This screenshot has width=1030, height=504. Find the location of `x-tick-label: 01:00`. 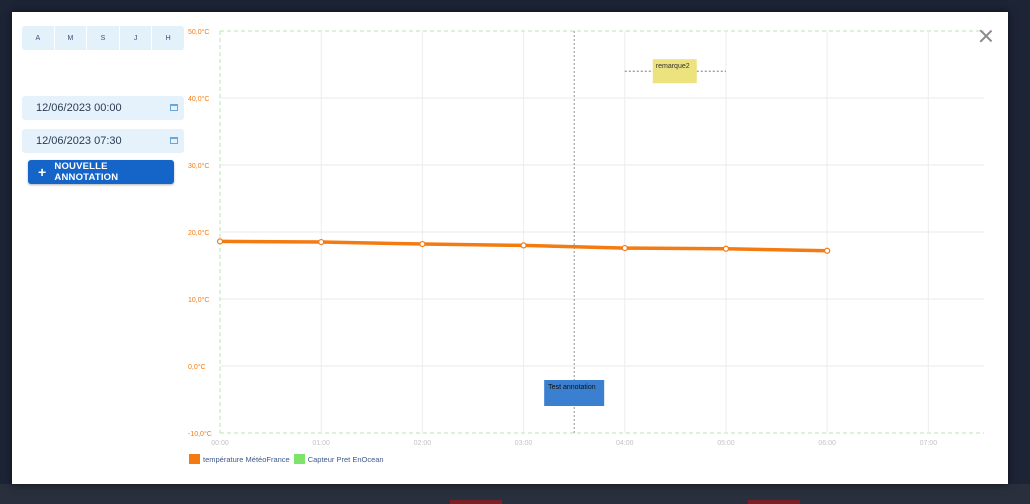

x-tick-label: 01:00 is located at coordinates (321, 443).